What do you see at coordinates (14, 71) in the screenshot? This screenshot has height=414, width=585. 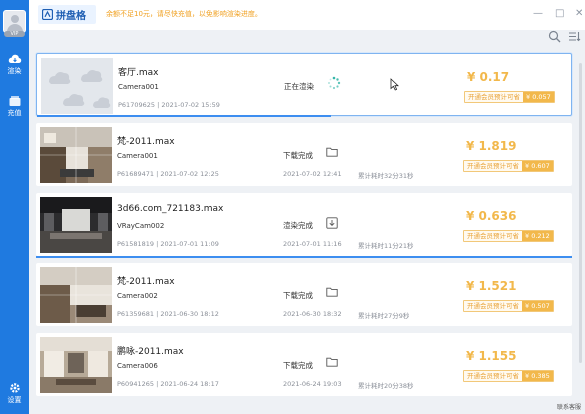 I see `sidebar-item-label: 渲染` at bounding box center [14, 71].